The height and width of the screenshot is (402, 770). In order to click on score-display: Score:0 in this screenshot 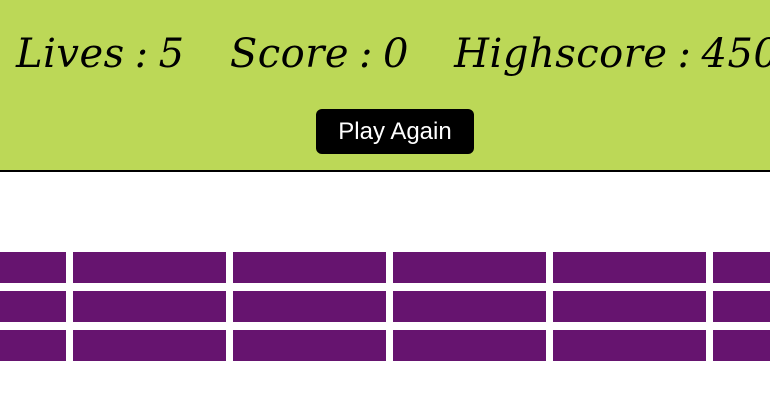, I will do `click(319, 54)`.